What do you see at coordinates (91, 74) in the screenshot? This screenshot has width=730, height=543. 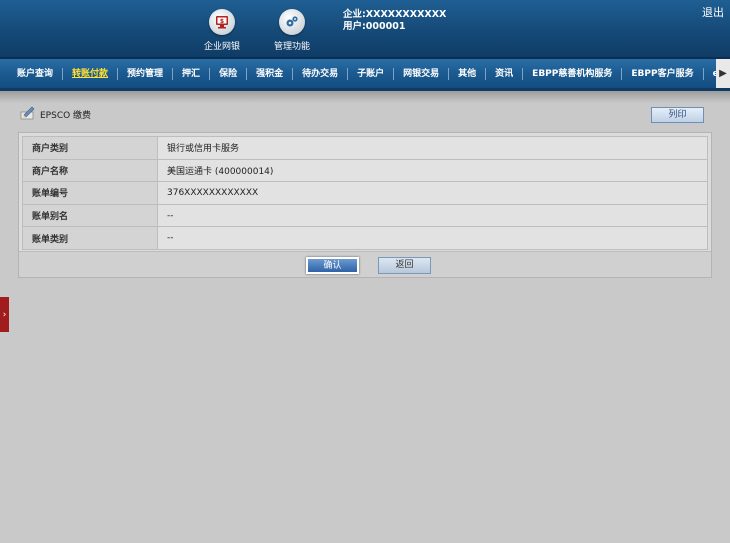 I see `nav-item: 转账付款` at bounding box center [91, 74].